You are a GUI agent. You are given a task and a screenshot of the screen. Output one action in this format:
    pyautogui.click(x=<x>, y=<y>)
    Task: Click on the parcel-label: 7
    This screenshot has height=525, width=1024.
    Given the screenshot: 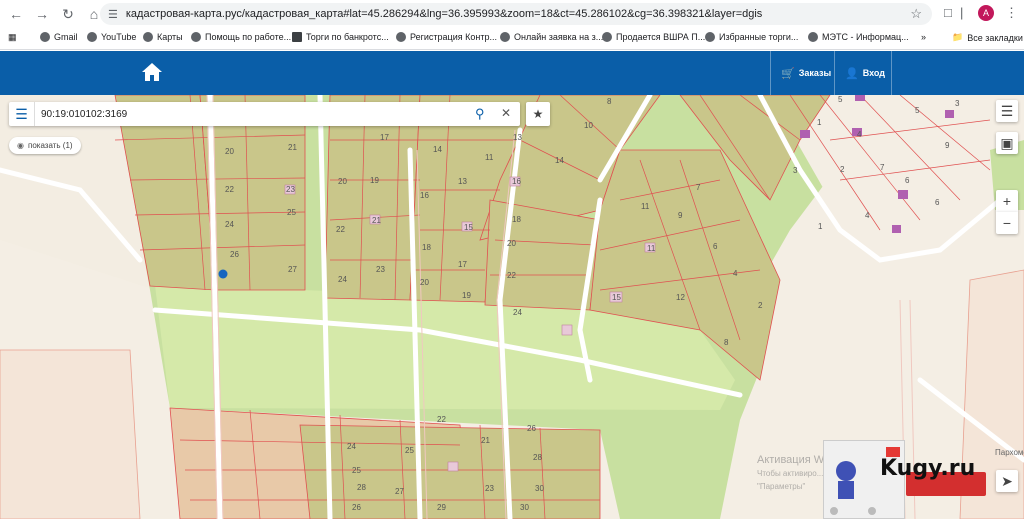 What is the action you would take?
    pyautogui.click(x=882, y=167)
    